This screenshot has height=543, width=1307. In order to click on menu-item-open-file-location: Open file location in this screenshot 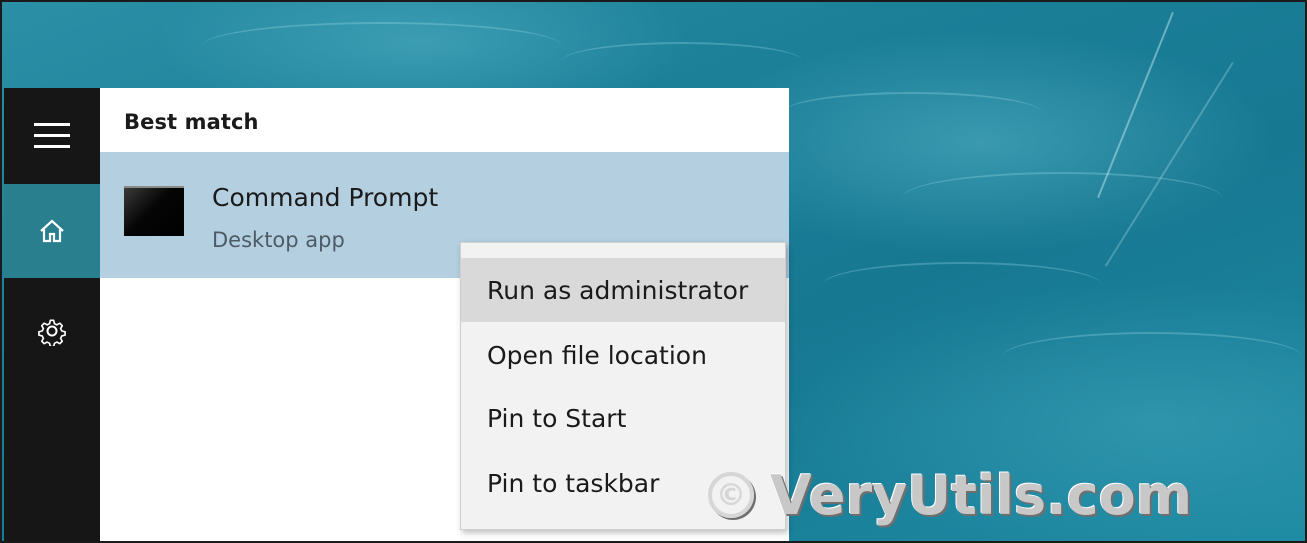, I will do `click(623, 355)`.